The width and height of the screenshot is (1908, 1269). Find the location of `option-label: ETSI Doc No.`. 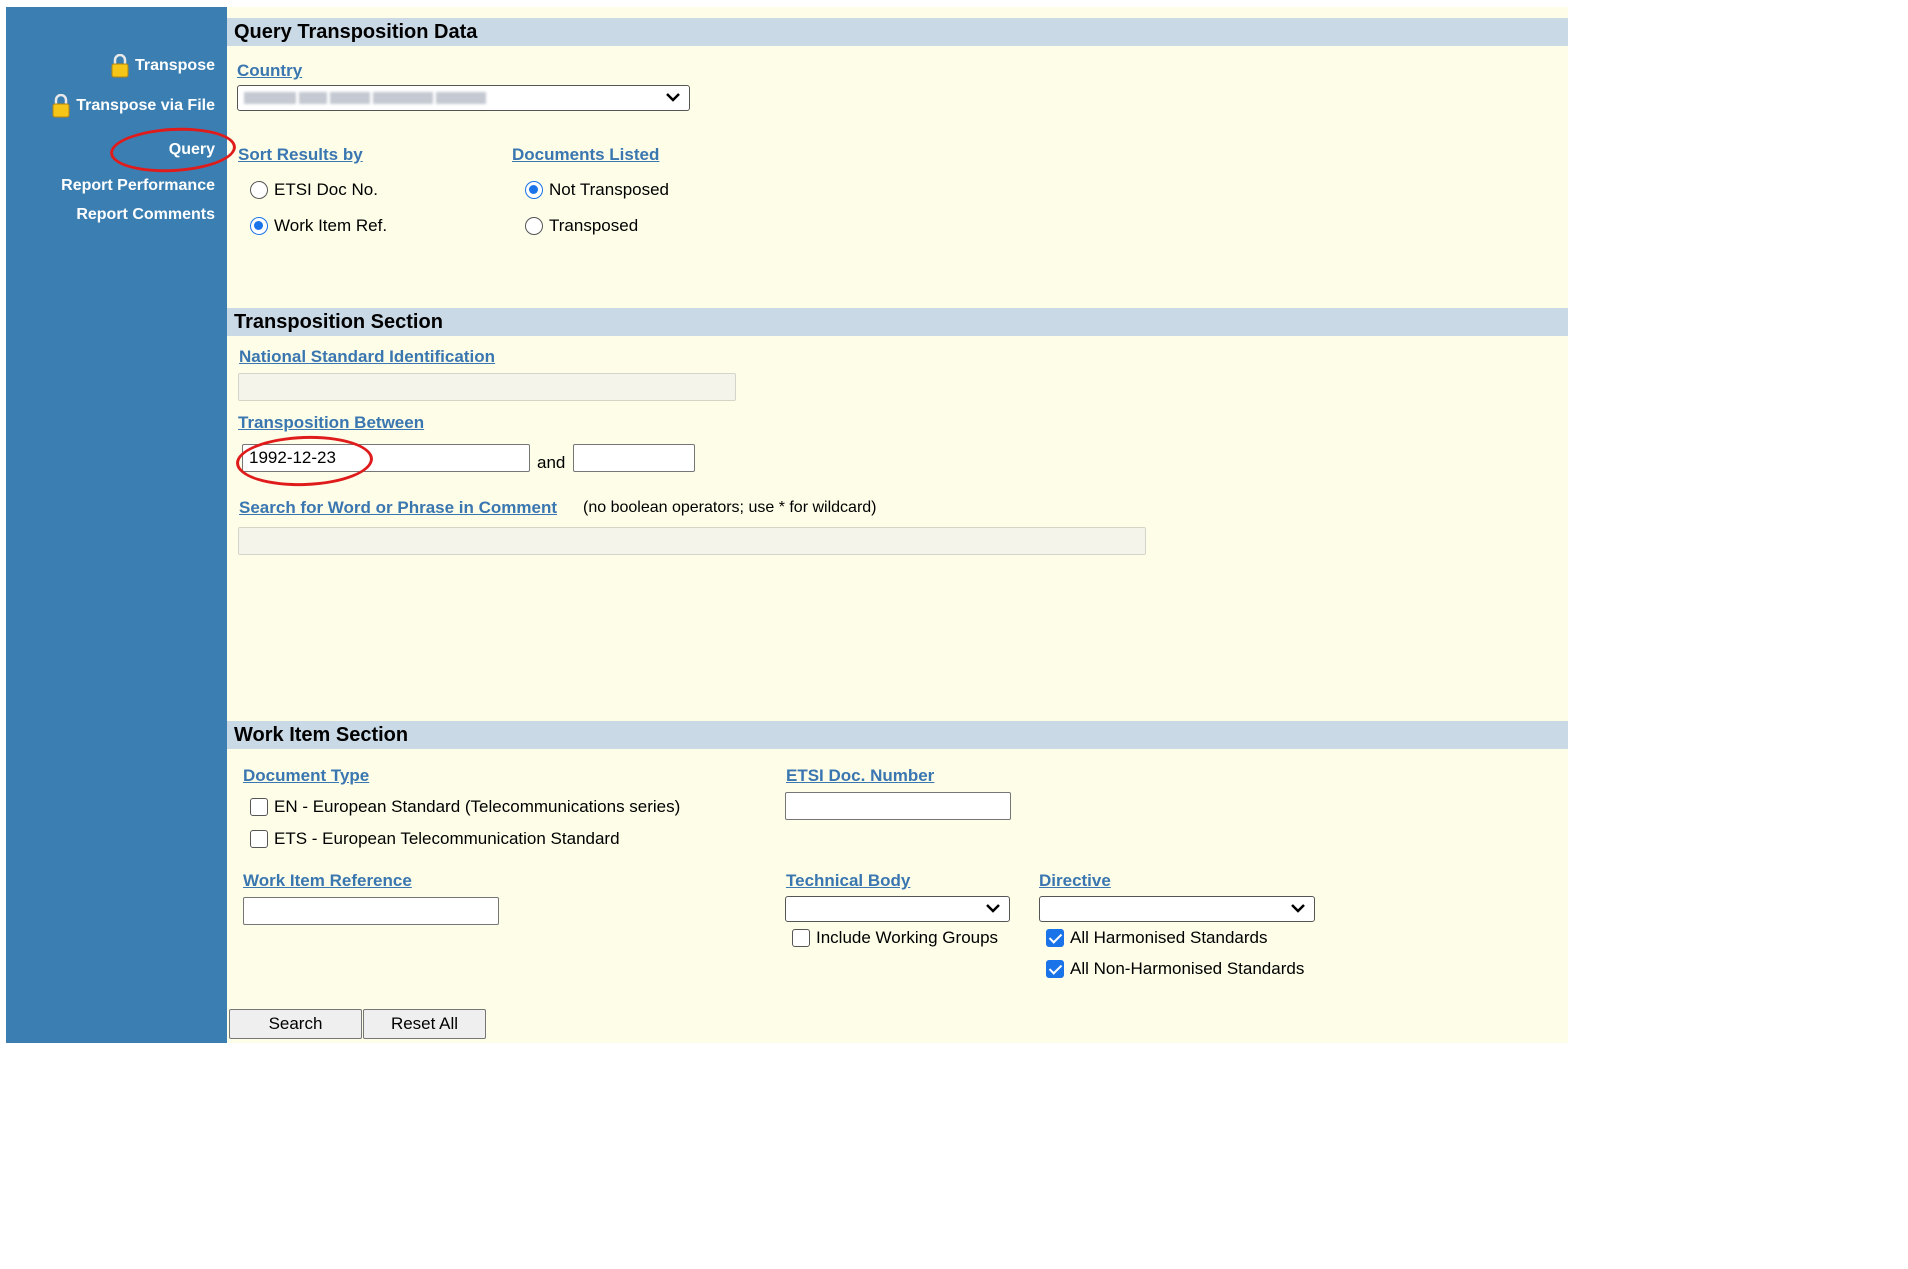

option-label: ETSI Doc No. is located at coordinates (326, 189).